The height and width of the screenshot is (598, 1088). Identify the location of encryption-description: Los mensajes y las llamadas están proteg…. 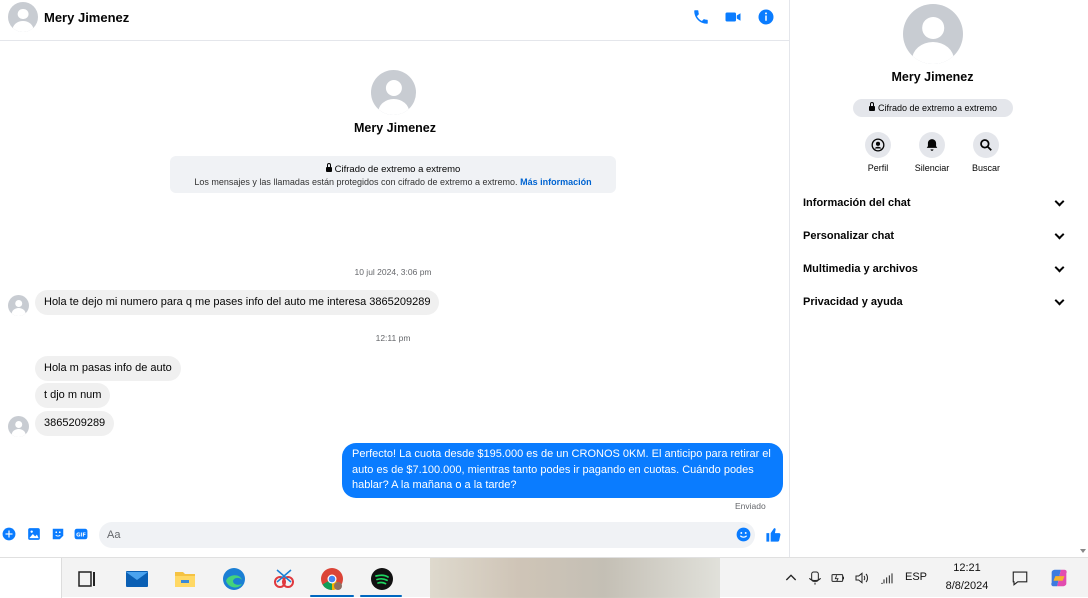
(356, 182).